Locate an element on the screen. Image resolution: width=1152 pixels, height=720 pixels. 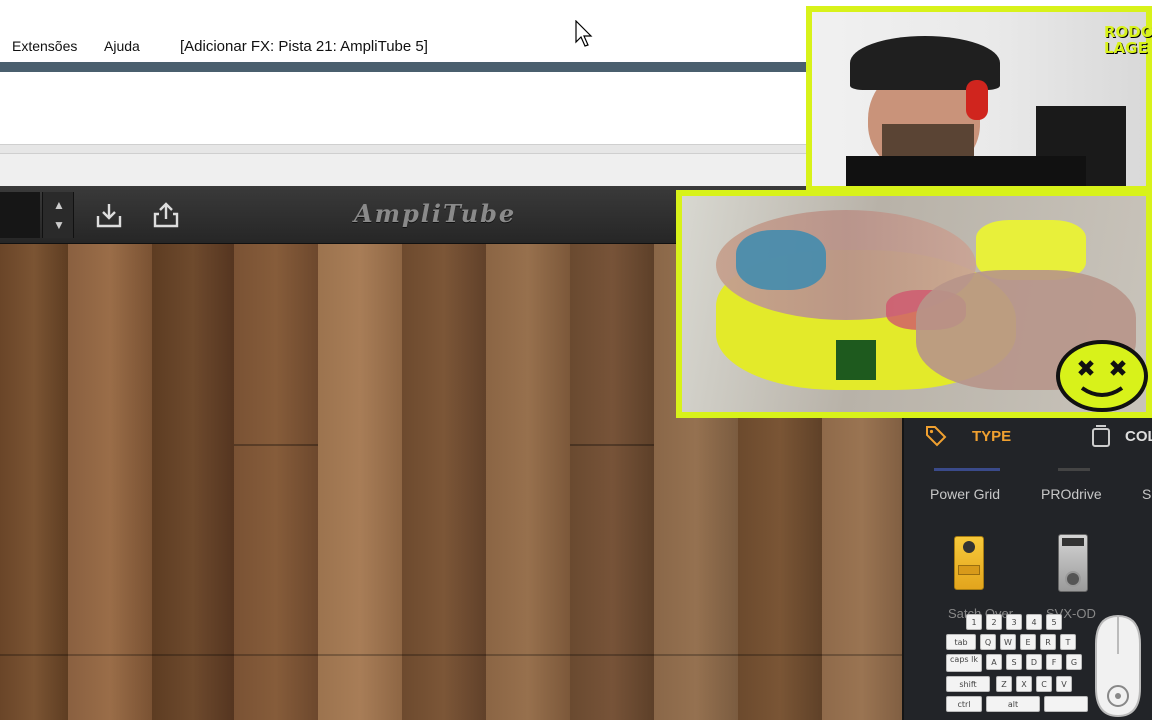
key: shift is located at coordinates (968, 684).